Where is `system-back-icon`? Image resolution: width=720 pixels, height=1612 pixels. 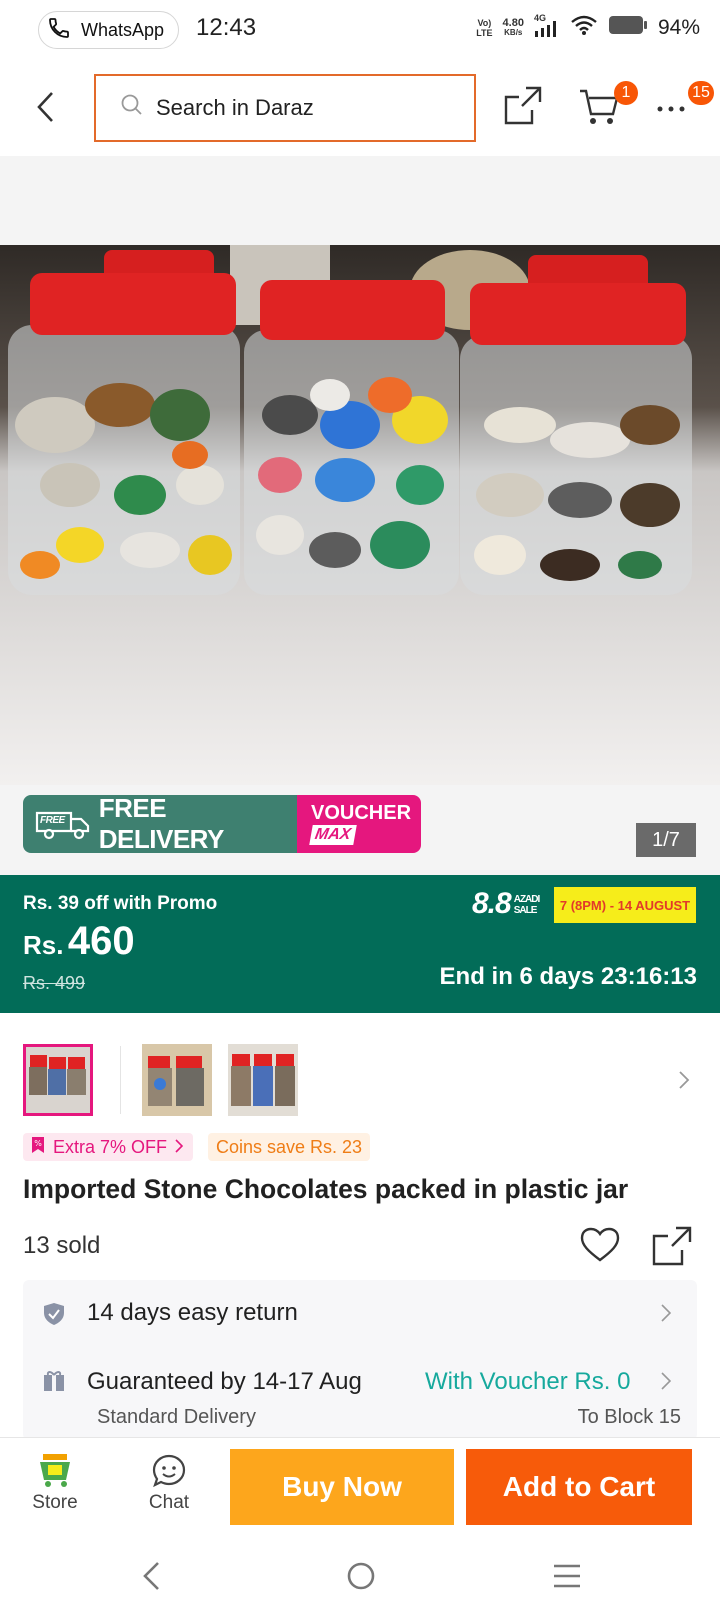
system-back-icon is located at coordinates (151, 1578).